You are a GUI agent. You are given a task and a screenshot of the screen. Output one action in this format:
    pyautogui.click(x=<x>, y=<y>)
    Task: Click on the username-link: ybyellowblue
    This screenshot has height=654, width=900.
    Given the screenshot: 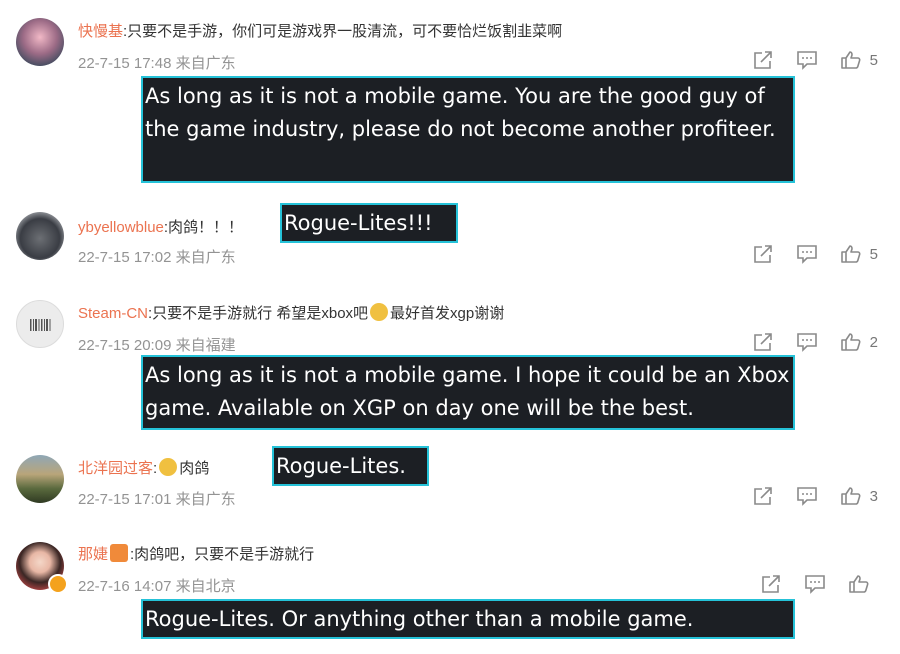 What is the action you would take?
    pyautogui.click(x=121, y=227)
    